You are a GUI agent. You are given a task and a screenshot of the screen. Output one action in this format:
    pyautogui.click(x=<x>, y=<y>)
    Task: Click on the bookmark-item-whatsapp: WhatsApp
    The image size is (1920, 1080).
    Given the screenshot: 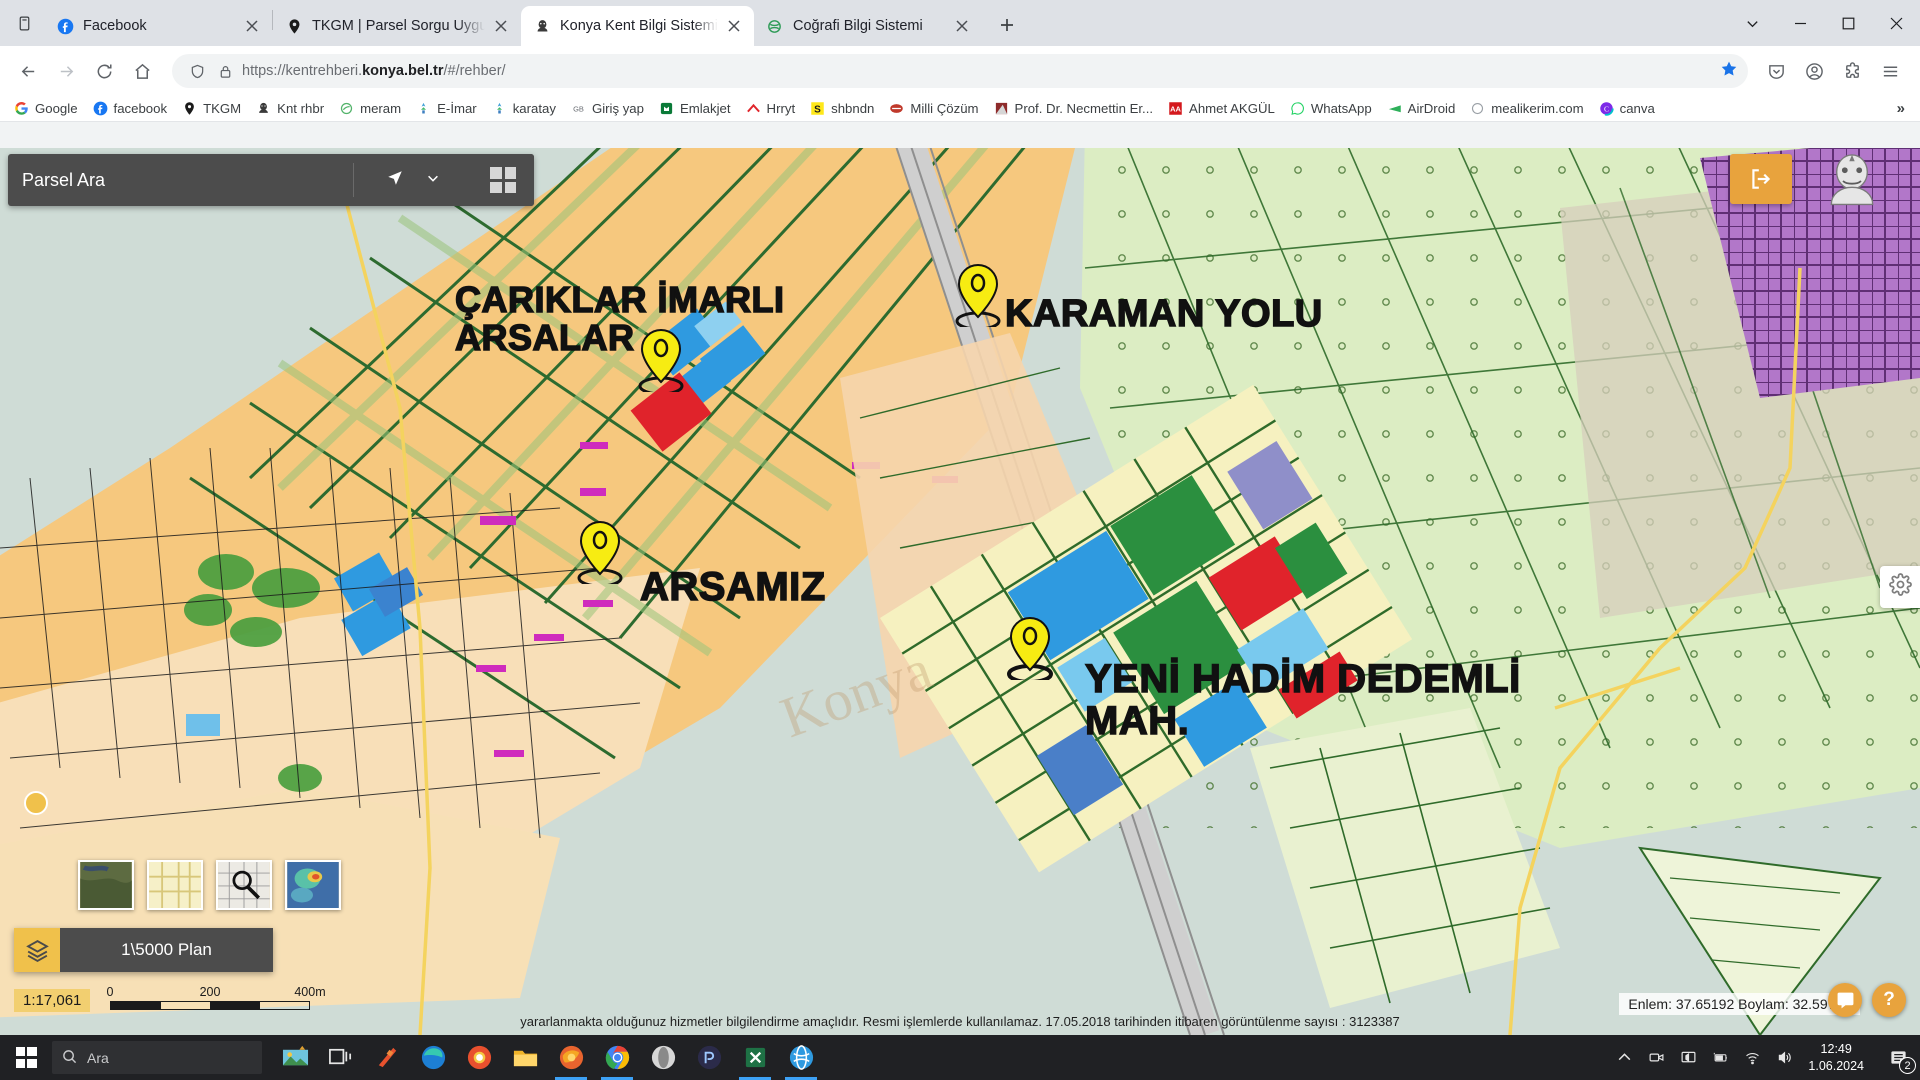 What is the action you would take?
    pyautogui.click(x=1330, y=109)
    